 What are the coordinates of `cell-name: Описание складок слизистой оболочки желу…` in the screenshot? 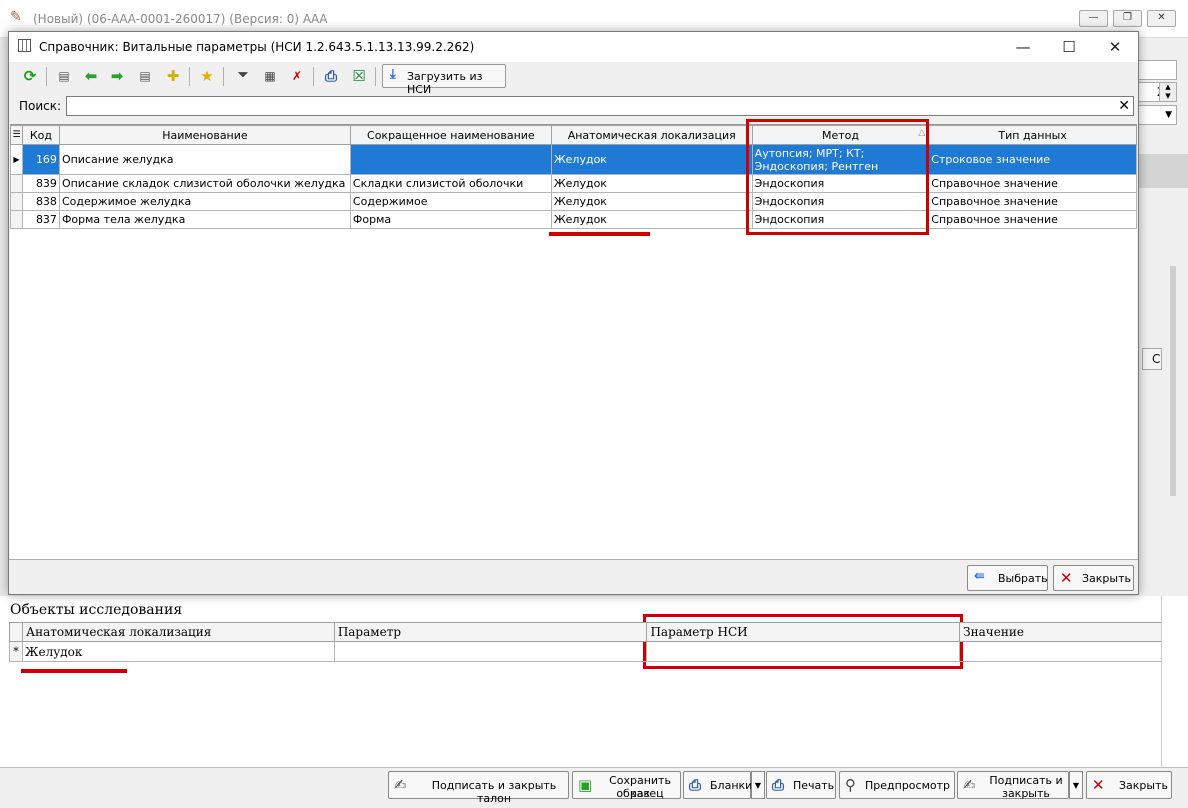 It's located at (204, 183).